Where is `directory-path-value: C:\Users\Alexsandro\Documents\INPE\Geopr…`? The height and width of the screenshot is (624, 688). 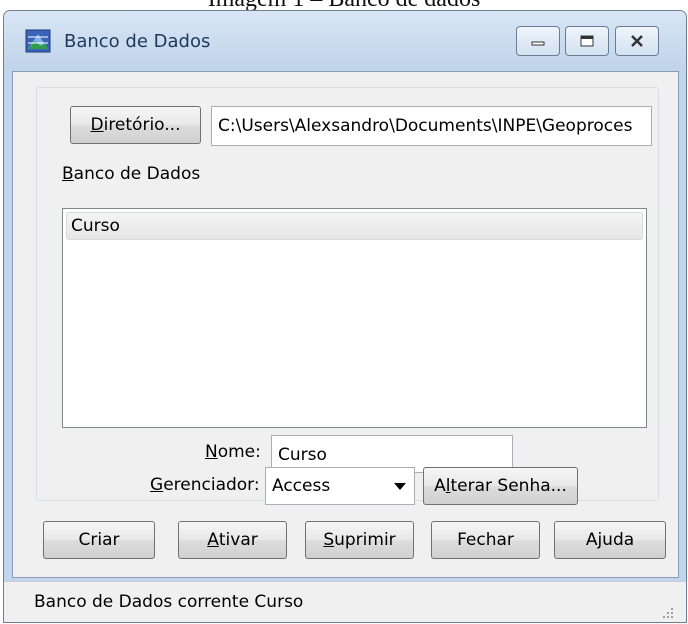
directory-path-value: C:\Users\Alexsandro\Documents\INPE\Geopr… is located at coordinates (425, 126).